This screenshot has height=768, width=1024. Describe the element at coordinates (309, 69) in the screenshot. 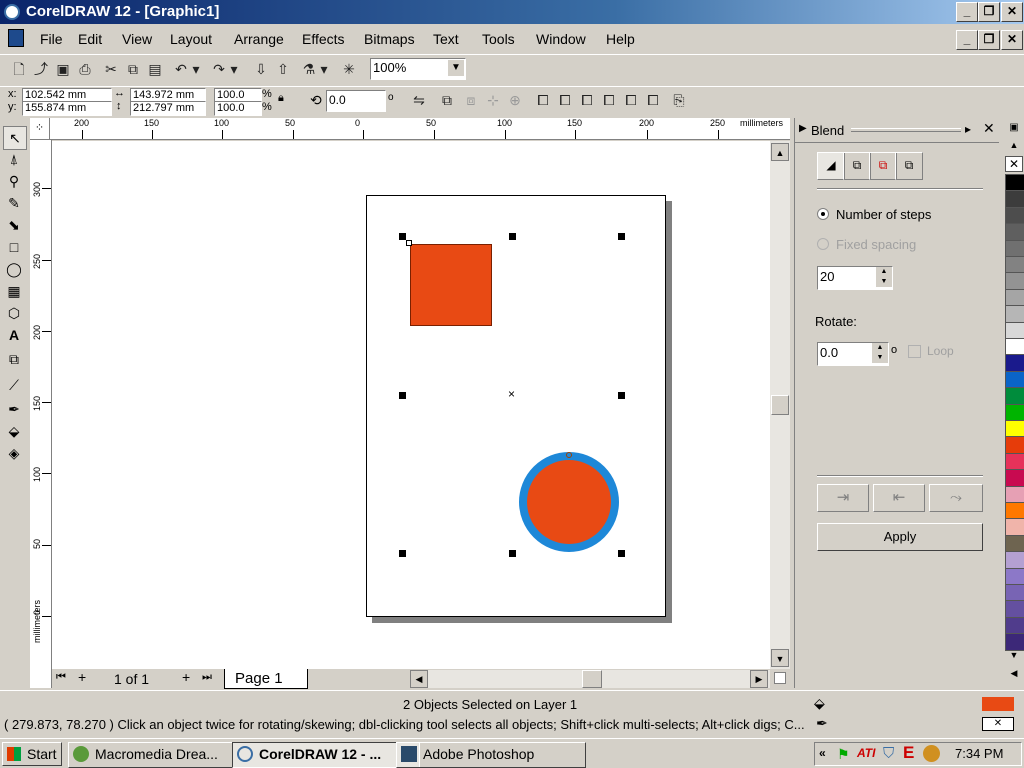

I see `application-launcher-icon: ⚗` at that location.